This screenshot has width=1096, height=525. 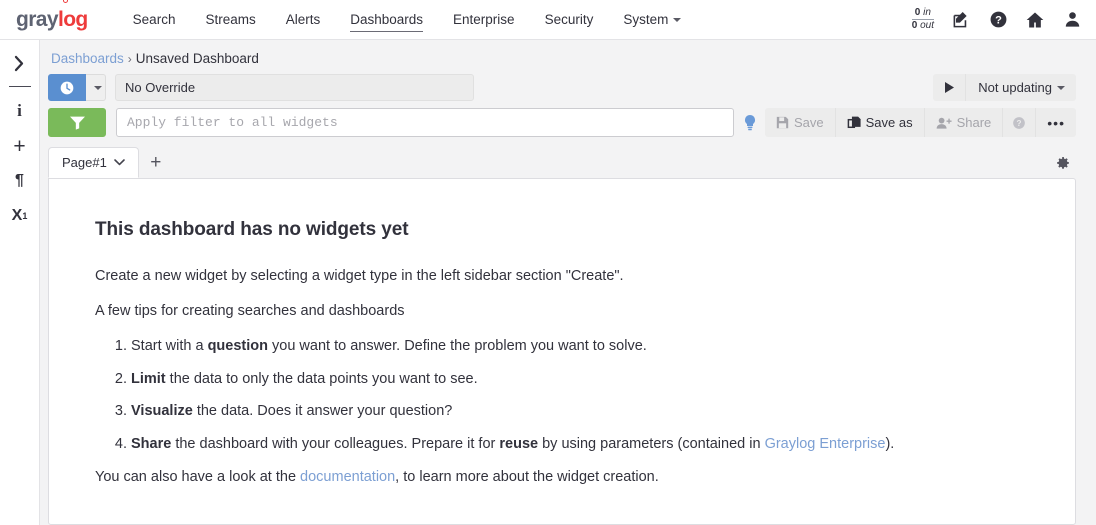 What do you see at coordinates (974, 122) in the screenshot?
I see `share-label: Share` at bounding box center [974, 122].